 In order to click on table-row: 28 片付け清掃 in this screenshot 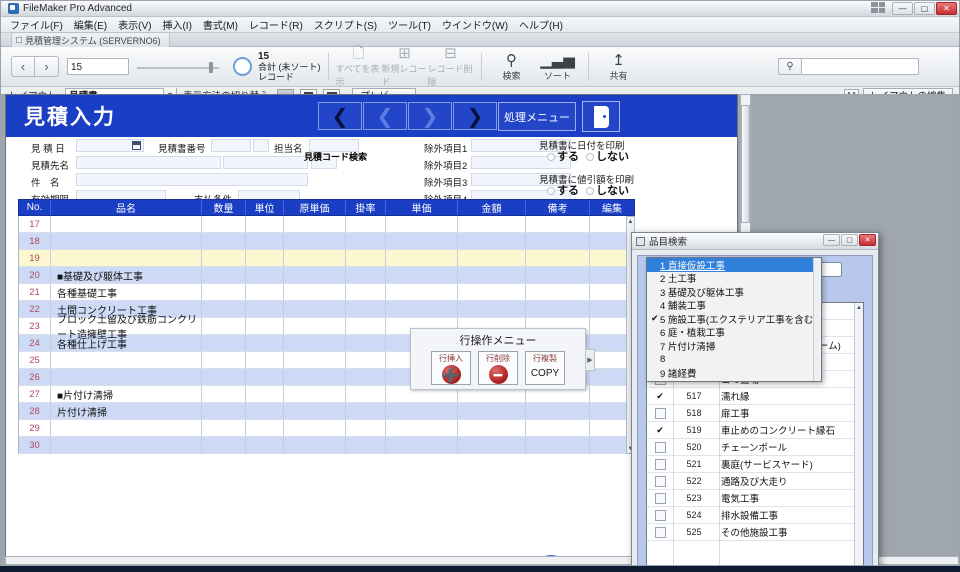, I will do `click(326, 411)`.